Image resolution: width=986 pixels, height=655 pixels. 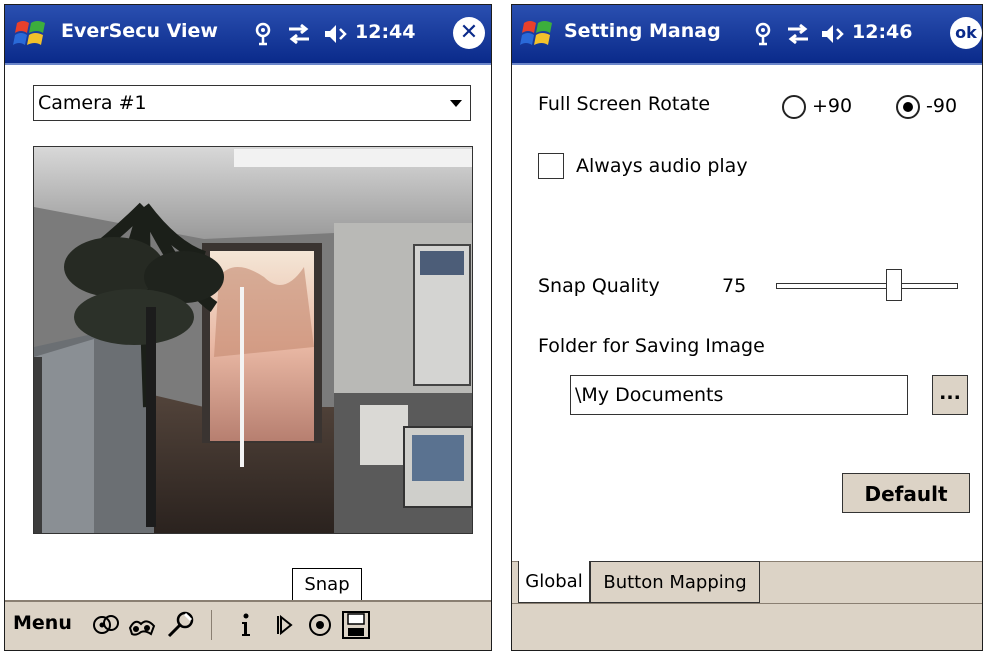 I want to click on snap-tooltip: Snap, so click(x=327, y=585).